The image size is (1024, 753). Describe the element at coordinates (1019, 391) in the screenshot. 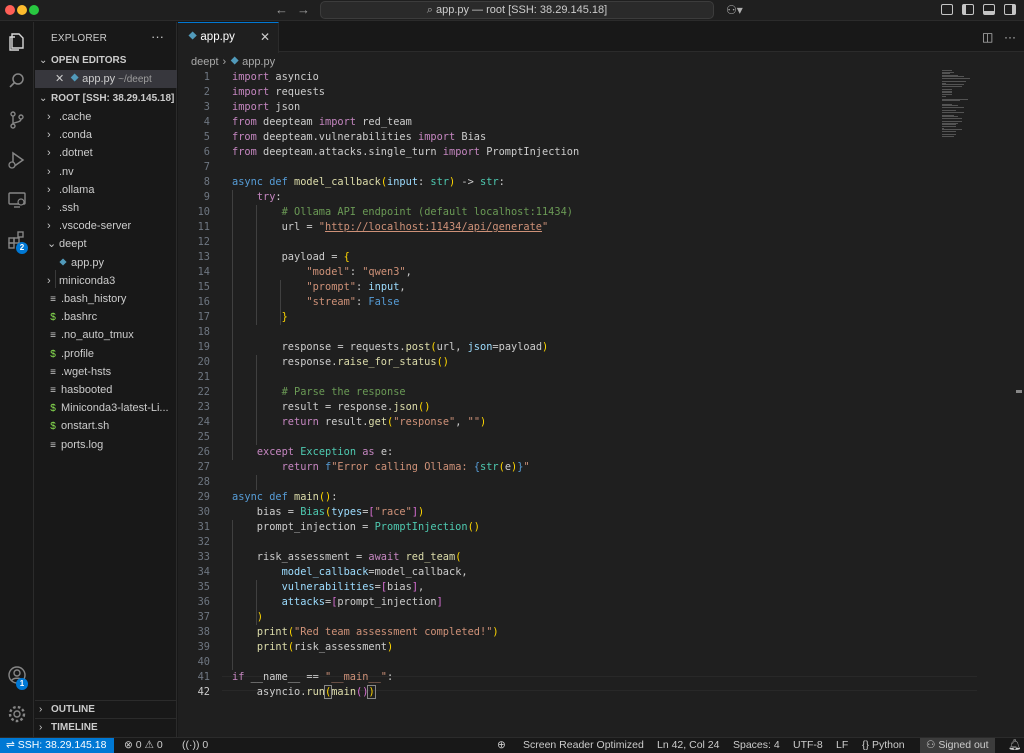

I see `scrollbar` at that location.